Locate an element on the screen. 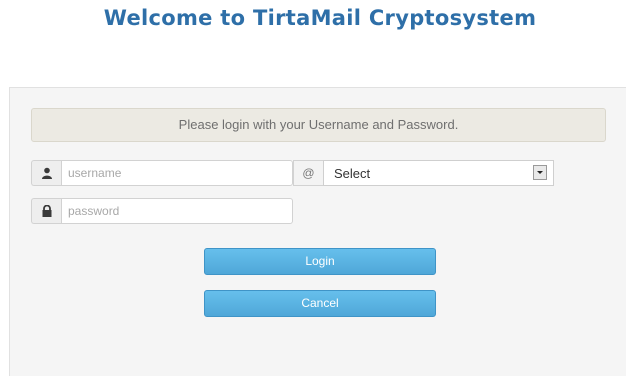  login-button: Login is located at coordinates (320, 261).